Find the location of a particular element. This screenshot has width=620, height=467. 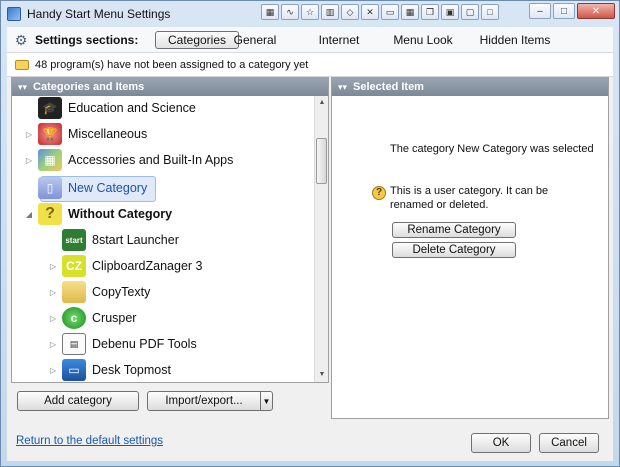

tab-hidden-items: Hidden Items is located at coordinates (515, 40).